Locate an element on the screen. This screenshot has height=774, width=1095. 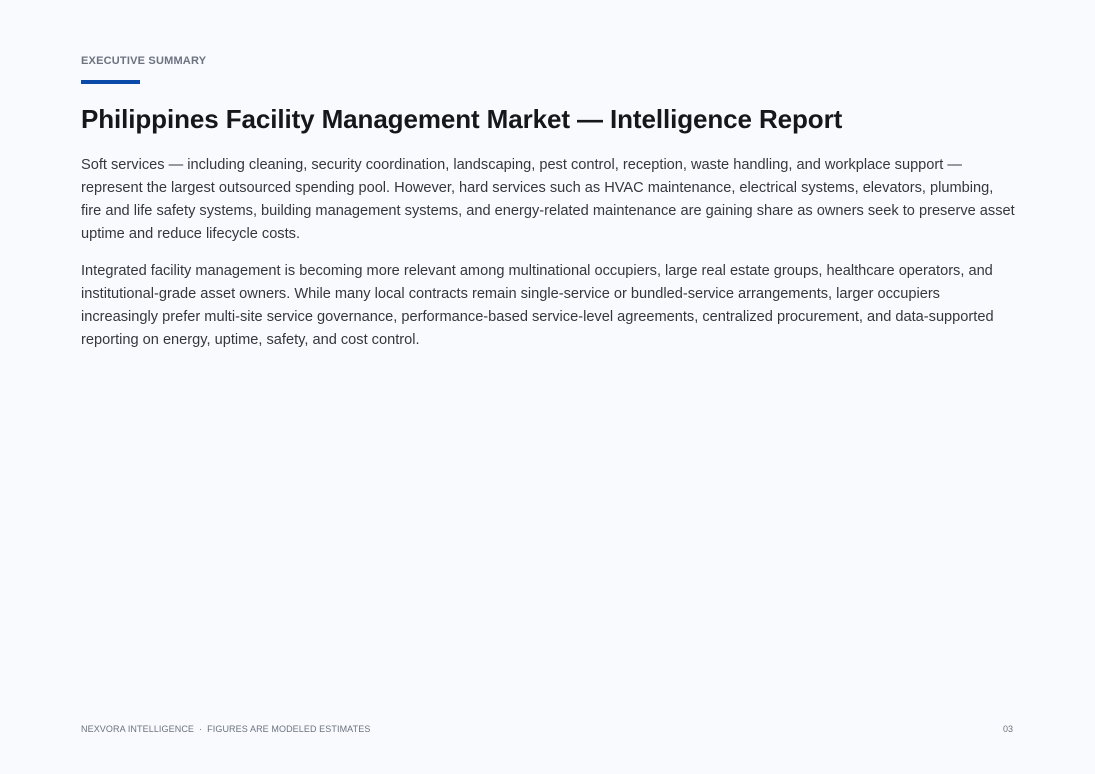
footer-brand: NEXVORA INTELLIGENCE is located at coordinates (138, 729).